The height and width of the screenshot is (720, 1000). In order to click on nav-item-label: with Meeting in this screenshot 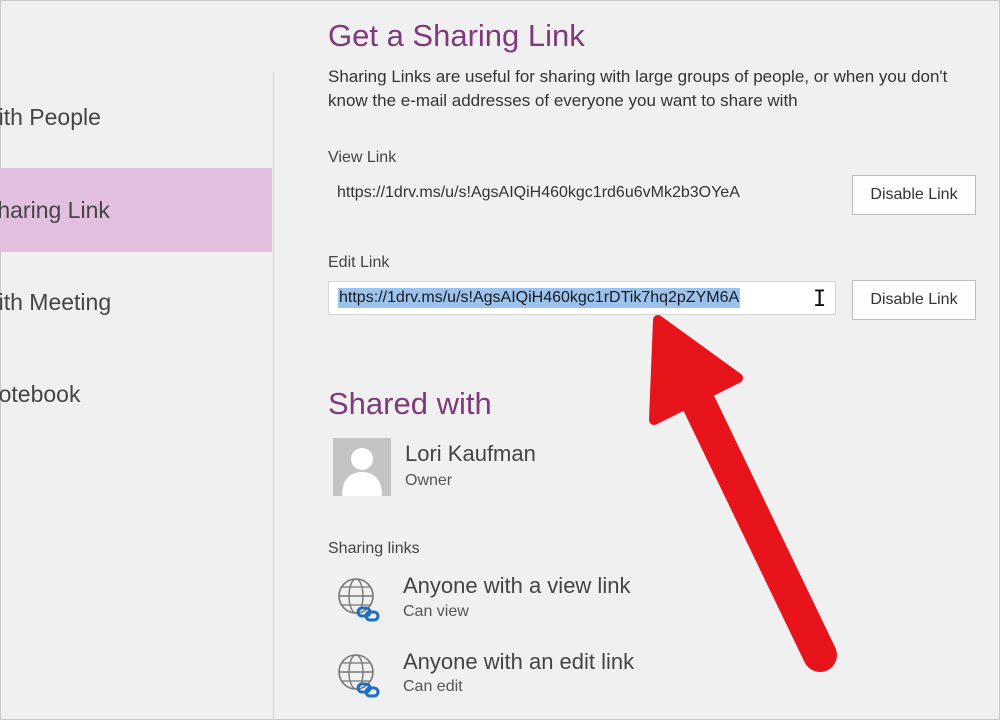, I will do `click(56, 301)`.